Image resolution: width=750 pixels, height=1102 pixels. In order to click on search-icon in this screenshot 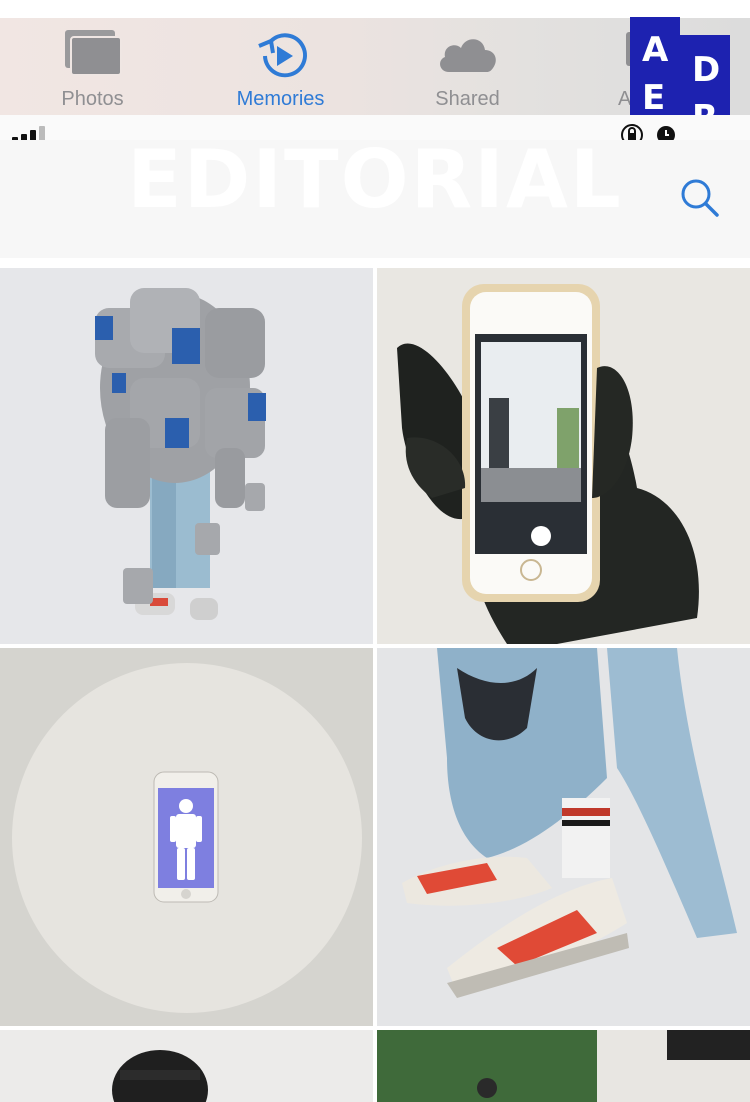, I will do `click(700, 198)`.